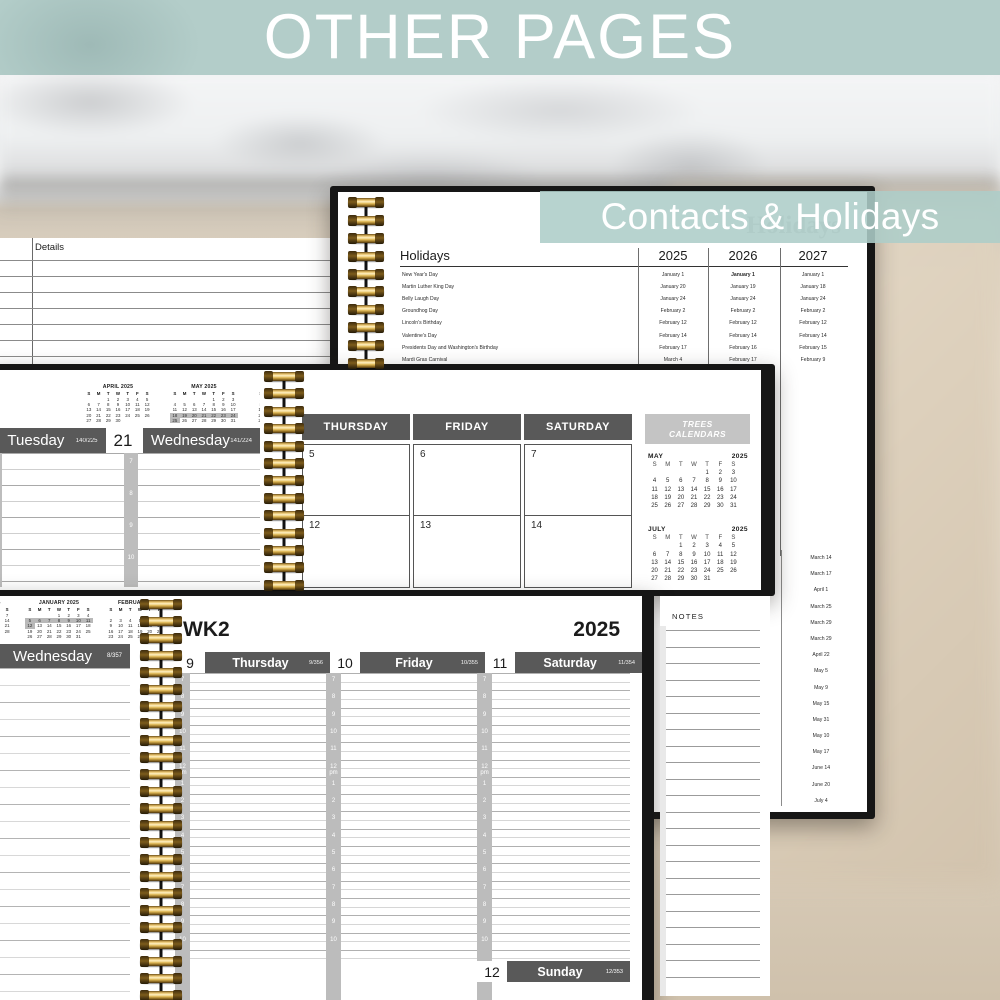  What do you see at coordinates (130, 520) in the screenshot?
I see `daily-hour-grid: 7 8 9 10 7 8 9 10` at bounding box center [130, 520].